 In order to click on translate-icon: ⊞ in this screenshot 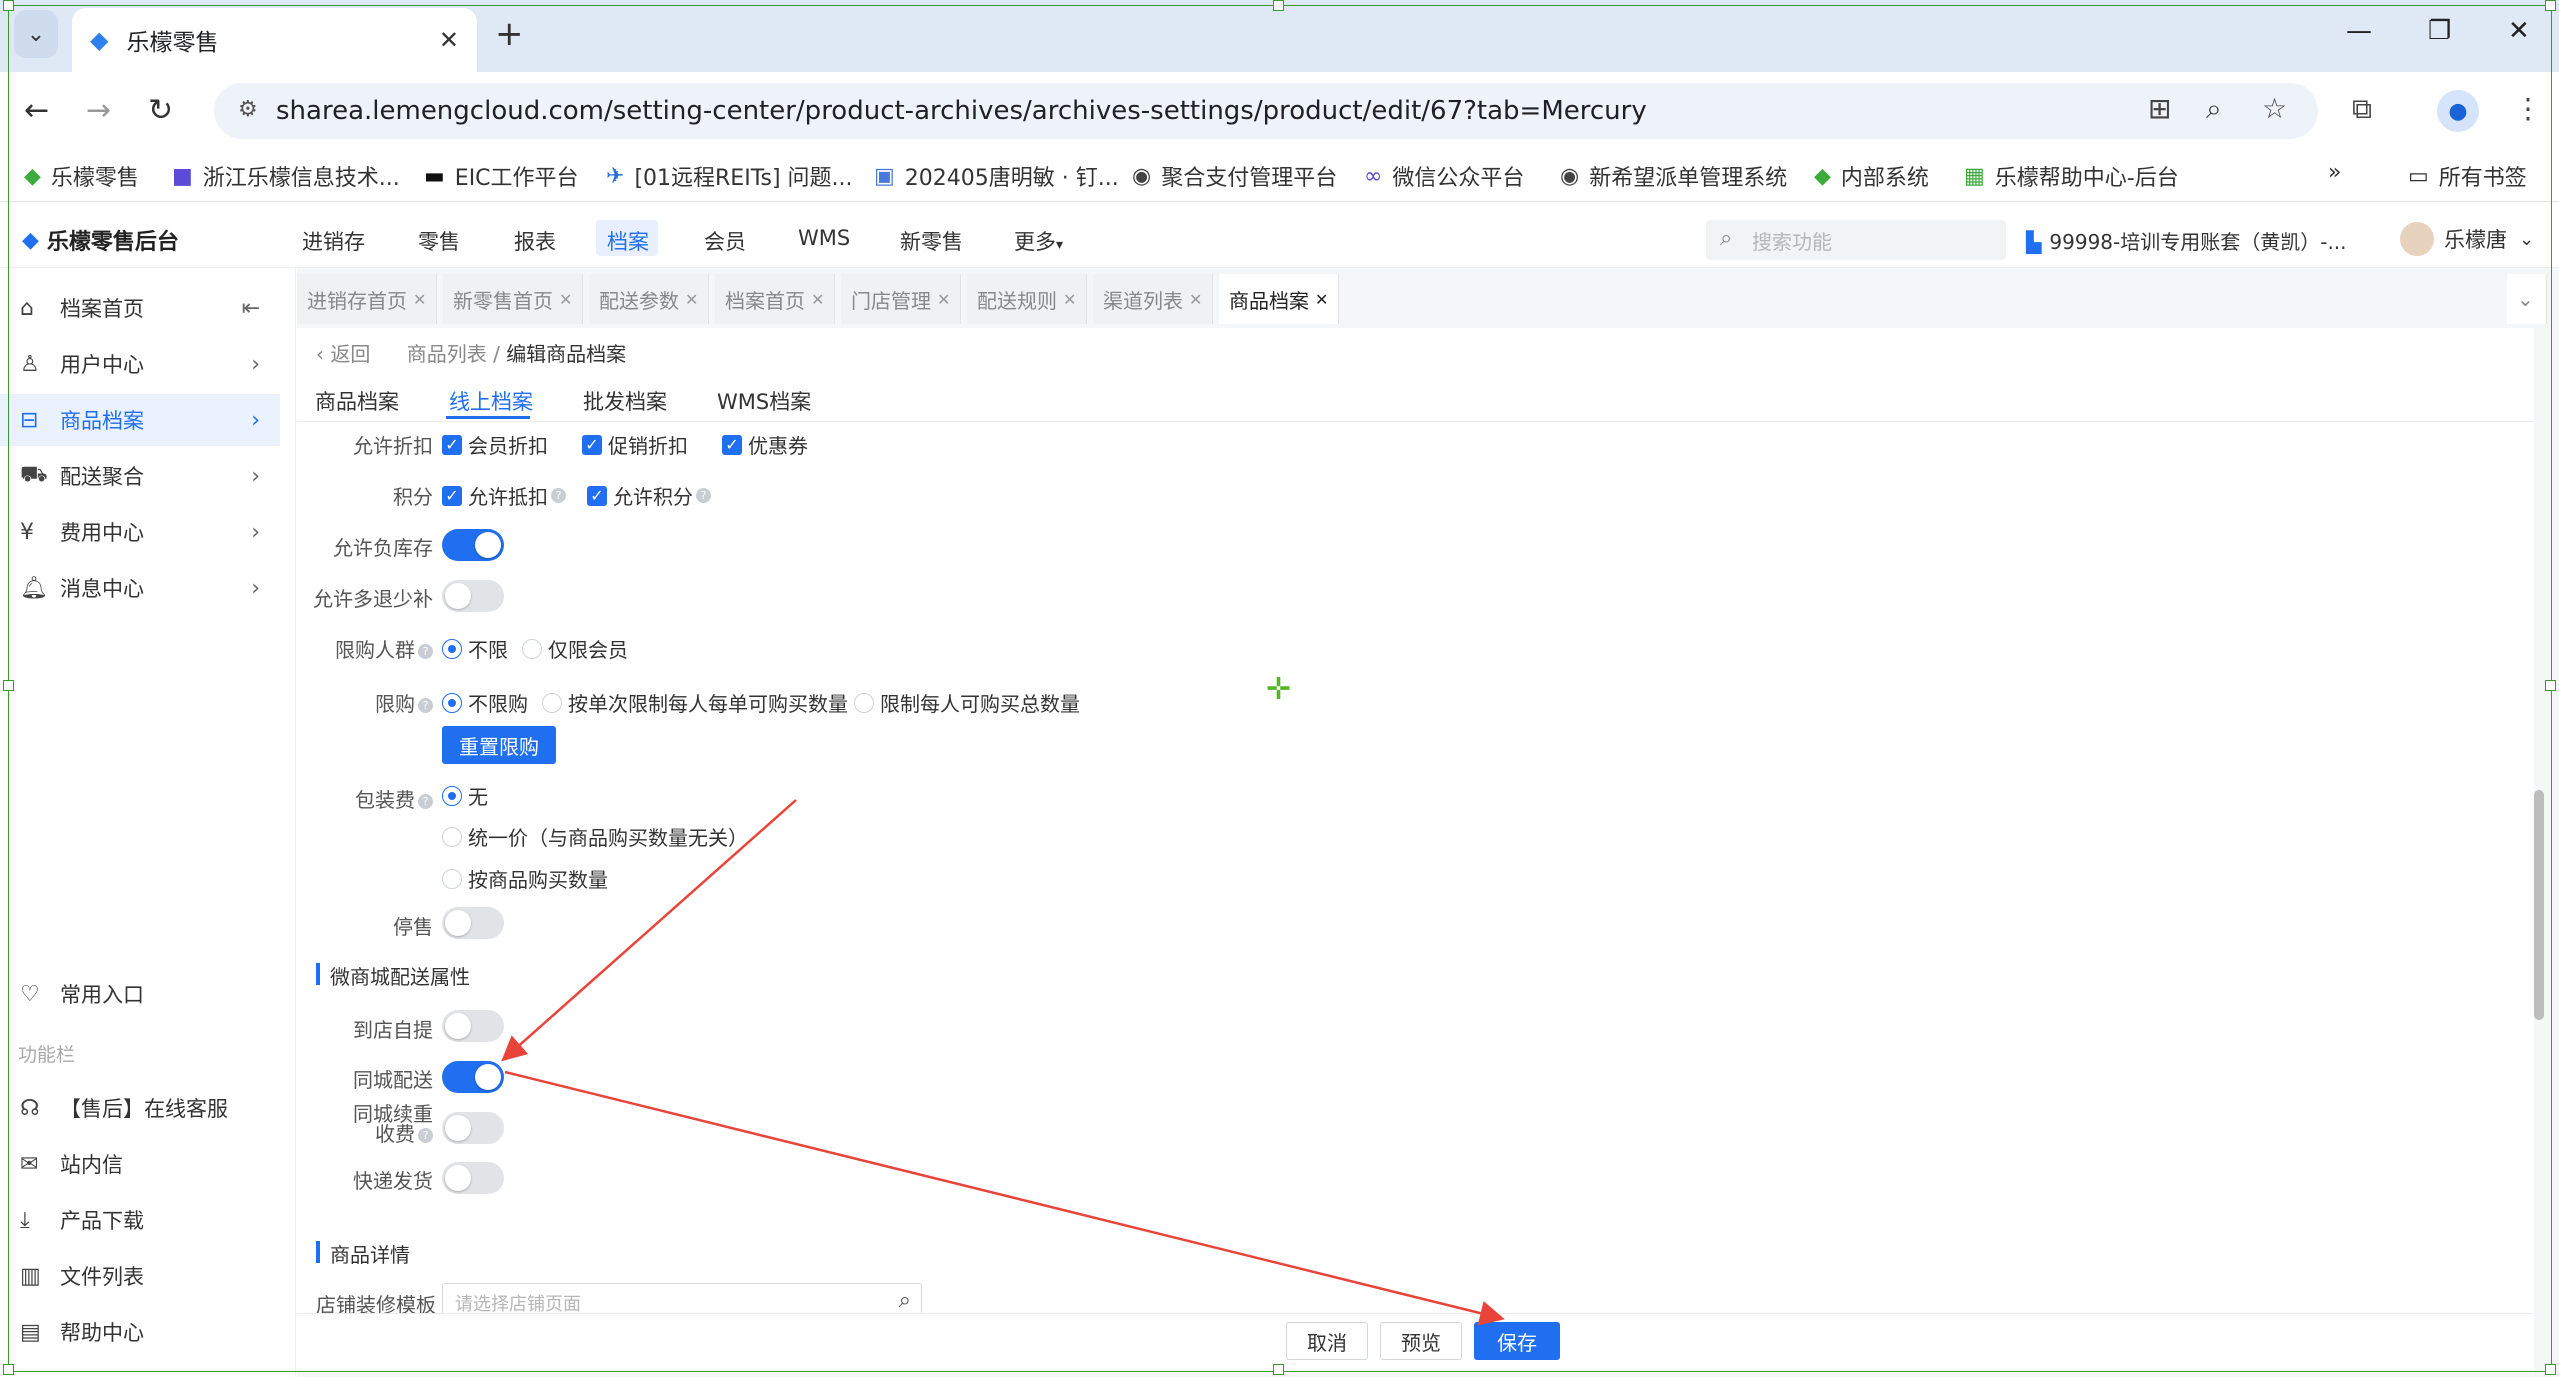, I will do `click(2159, 108)`.